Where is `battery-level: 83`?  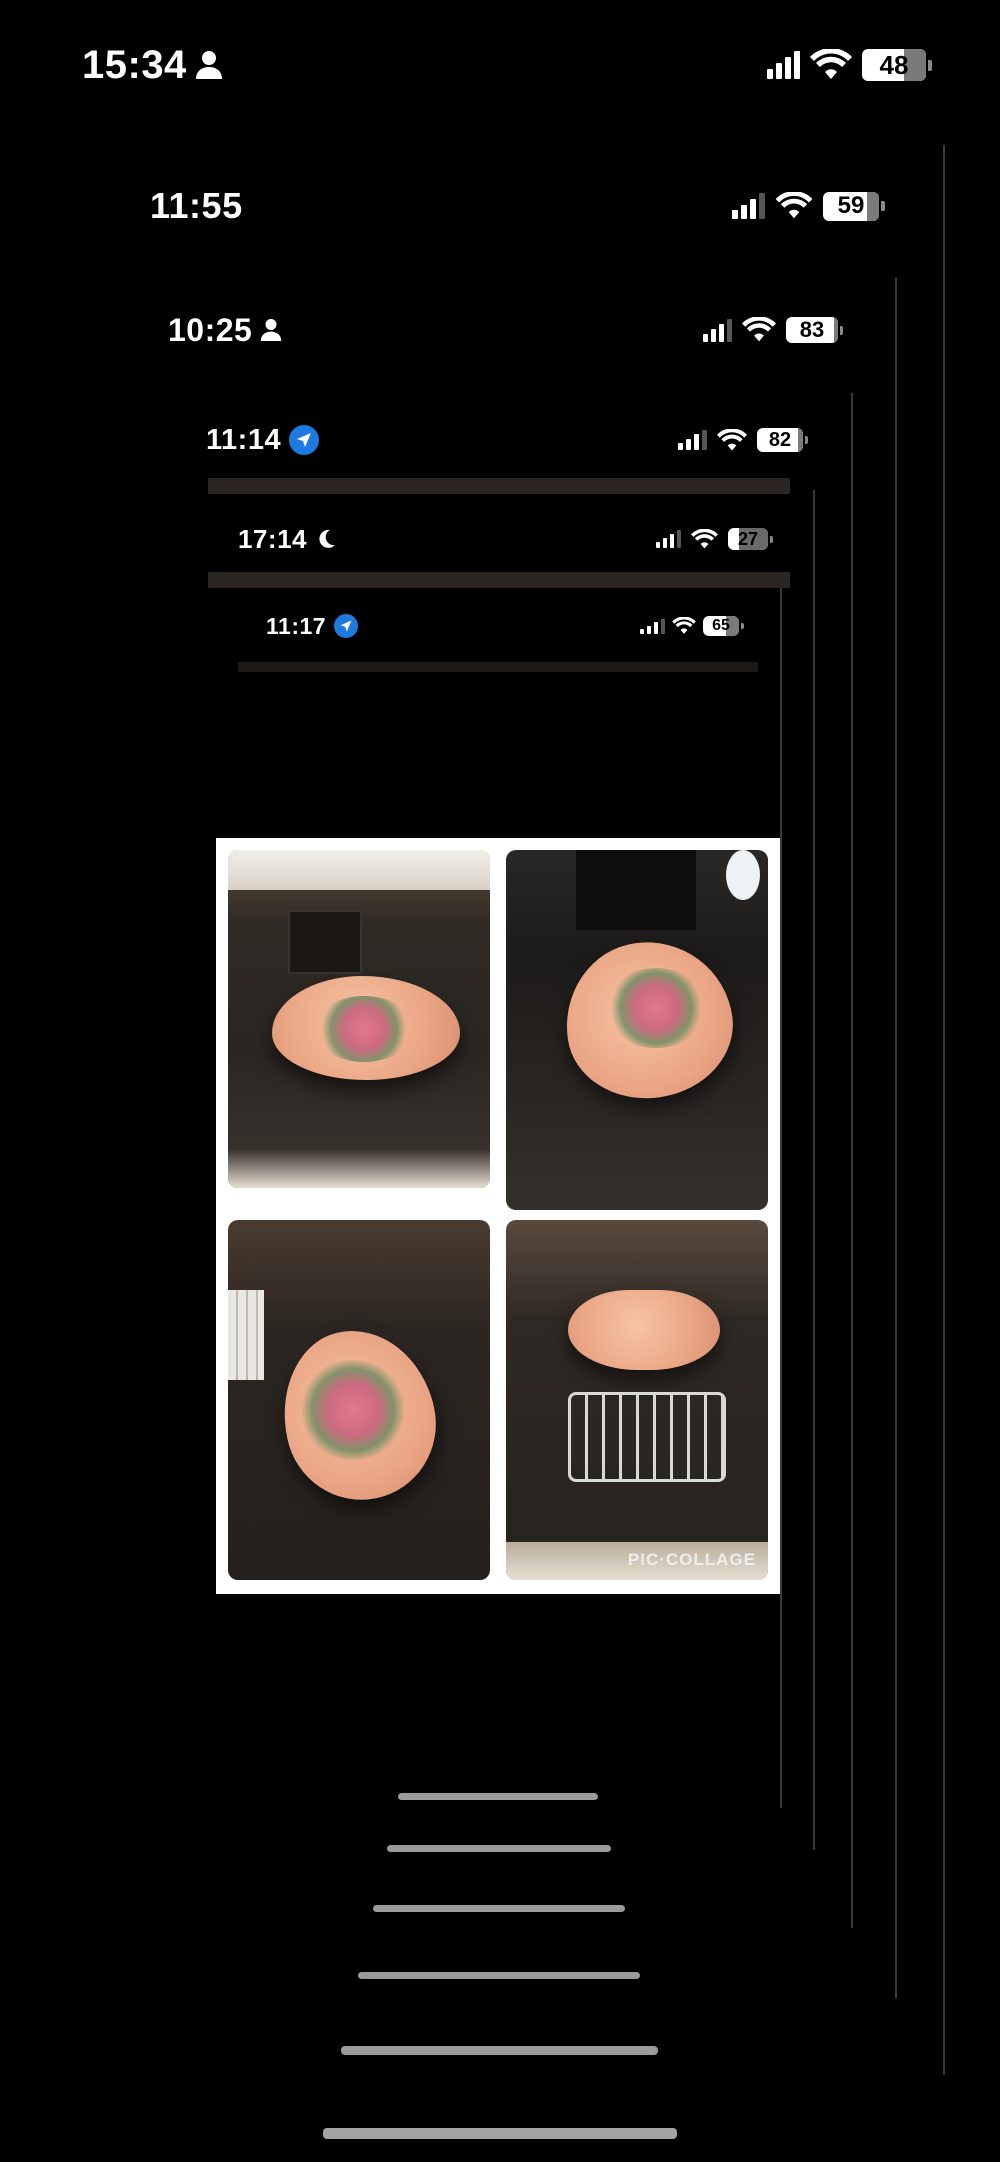
battery-level: 83 is located at coordinates (812, 329).